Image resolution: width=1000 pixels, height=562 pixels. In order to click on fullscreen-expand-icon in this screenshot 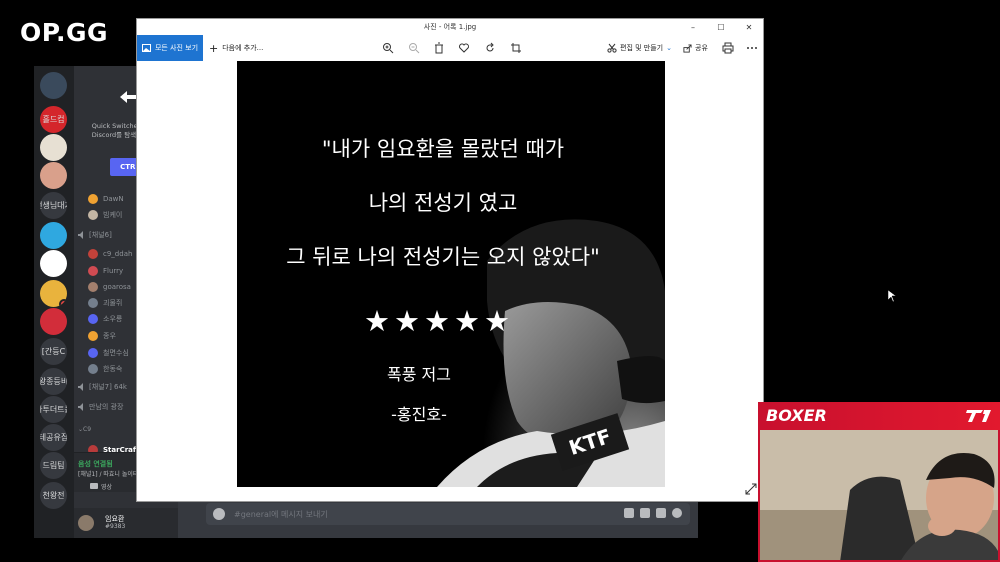, I will do `click(751, 489)`.